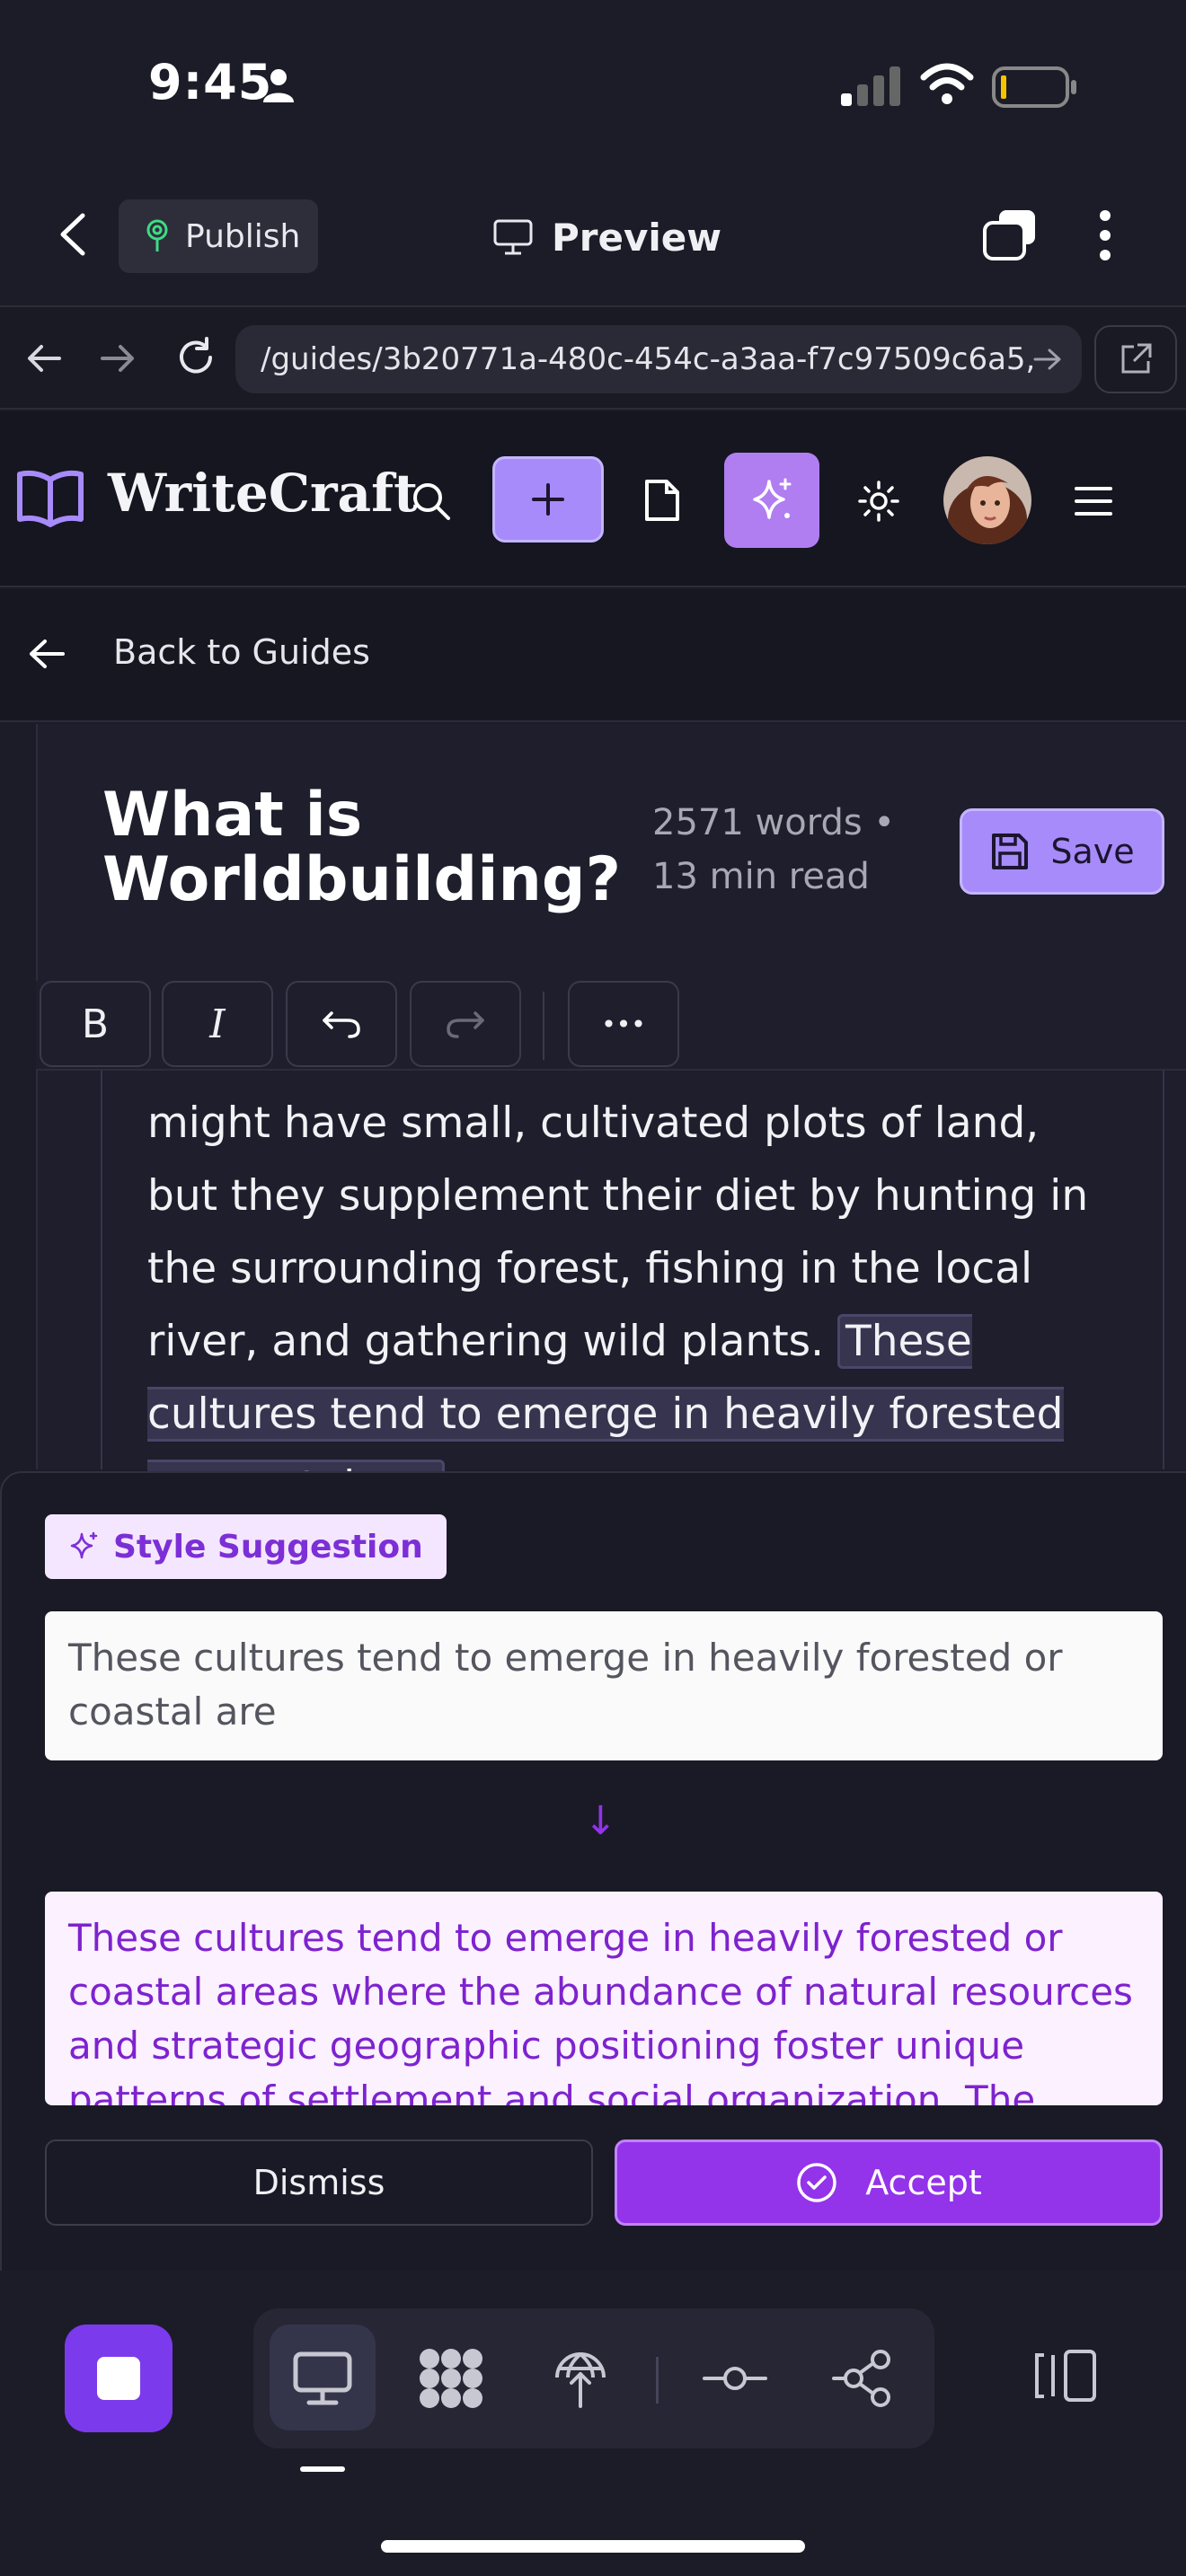 The height and width of the screenshot is (2576, 1186). What do you see at coordinates (451, 2378) in the screenshot?
I see `nodes-grid-icon` at bounding box center [451, 2378].